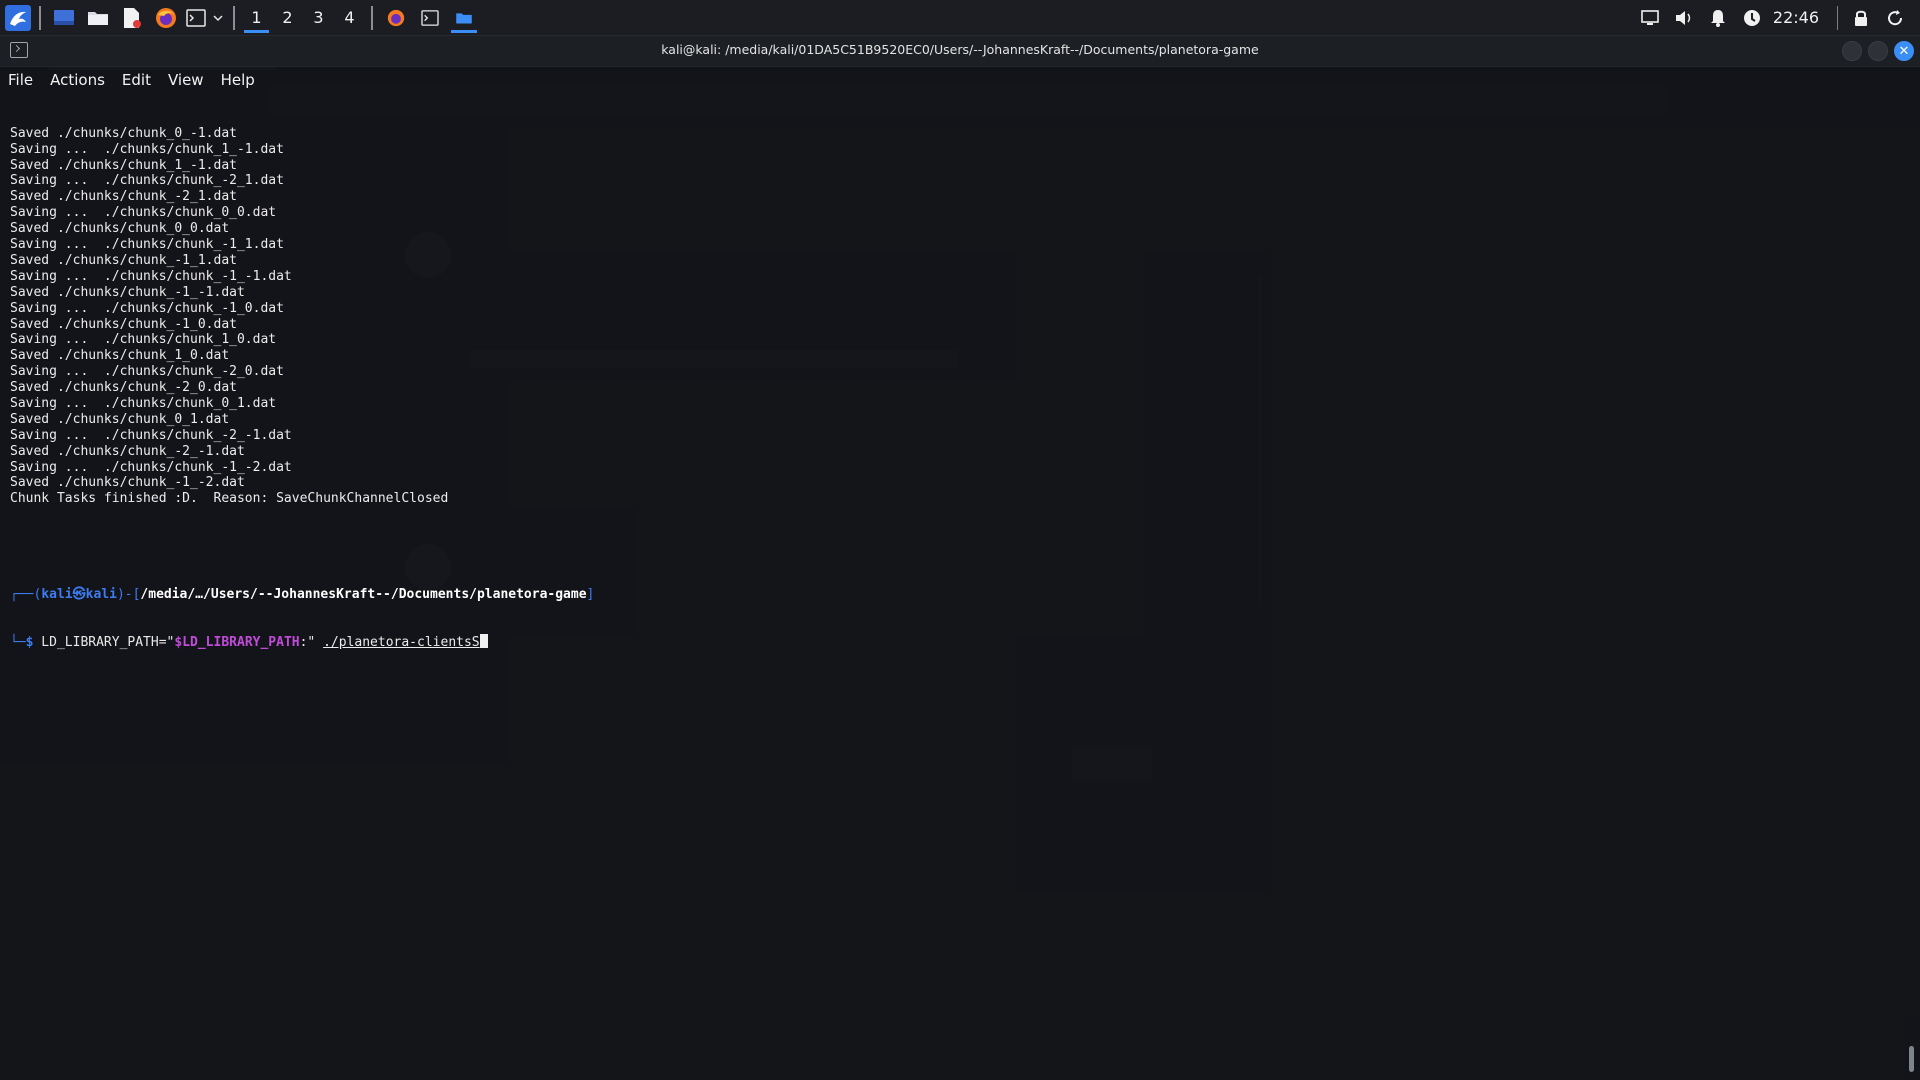 This screenshot has height=1080, width=1920. Describe the element at coordinates (1852, 51) in the screenshot. I see `minimize-button` at that location.